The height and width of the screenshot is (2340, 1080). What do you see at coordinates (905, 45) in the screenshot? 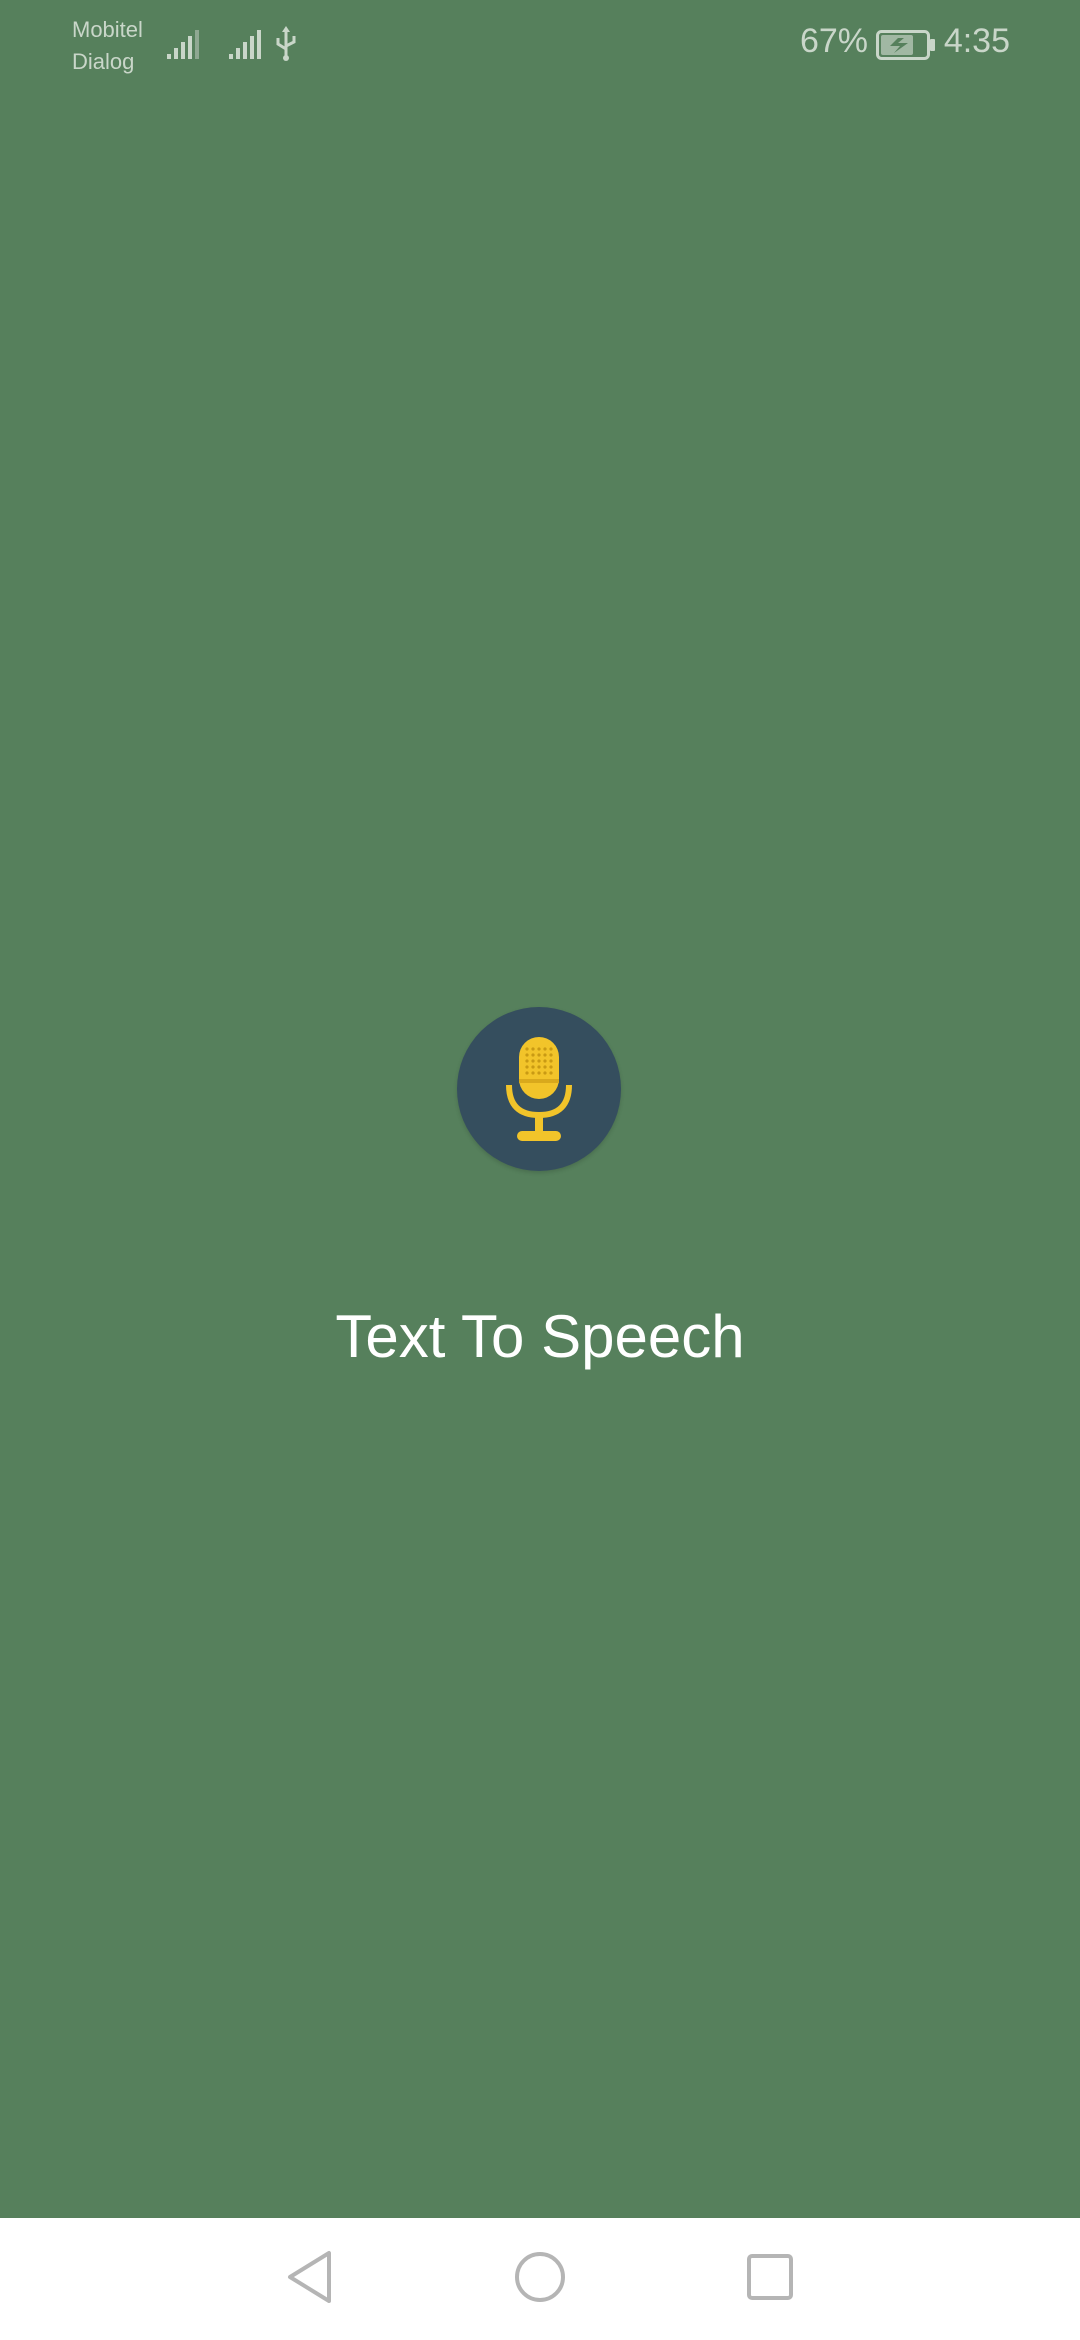
I see `battery-charging-icon` at bounding box center [905, 45].